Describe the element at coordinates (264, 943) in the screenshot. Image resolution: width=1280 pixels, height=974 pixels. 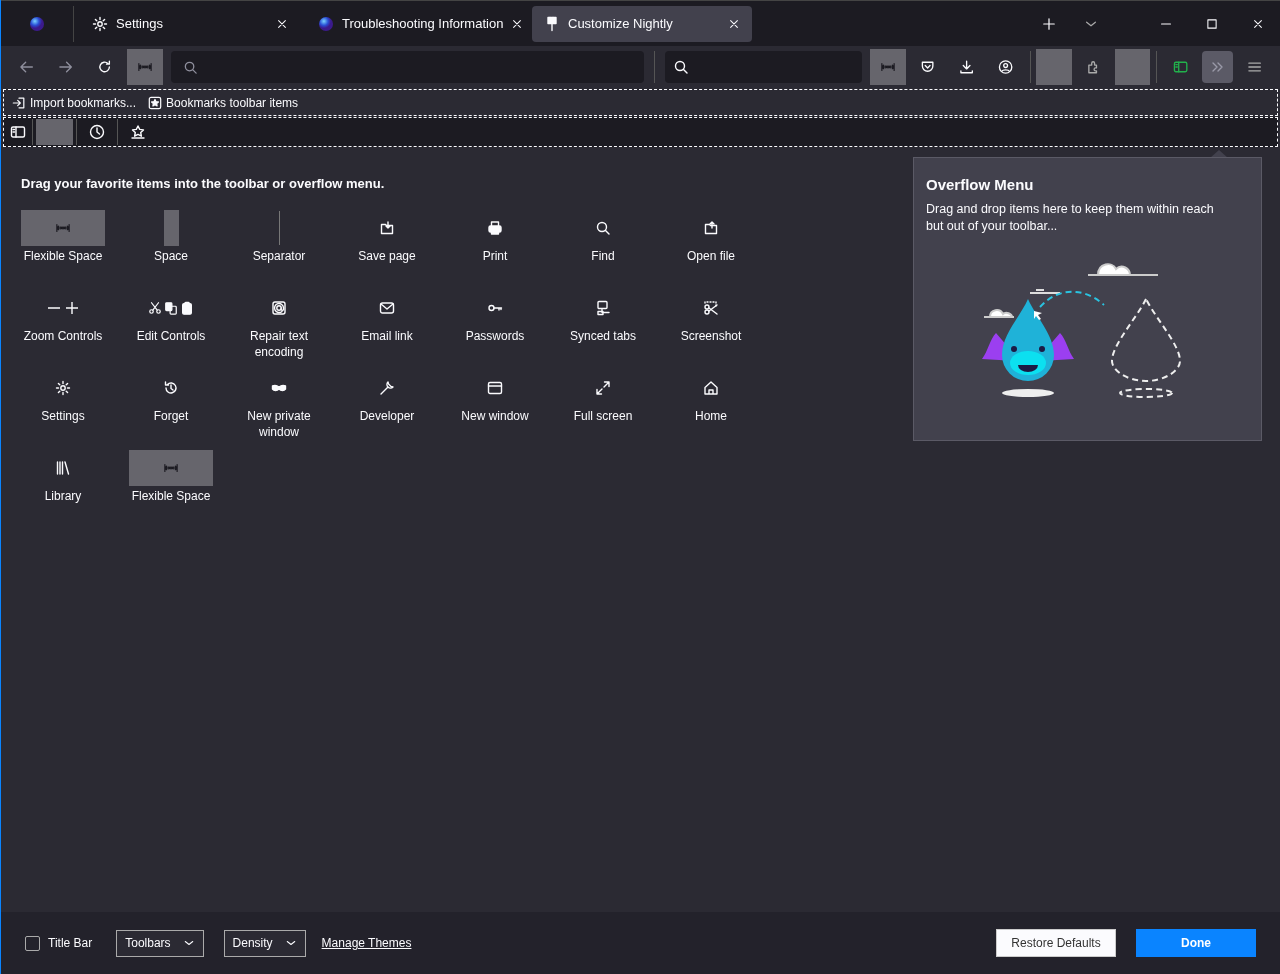
I see `dropdown: Density` at that location.